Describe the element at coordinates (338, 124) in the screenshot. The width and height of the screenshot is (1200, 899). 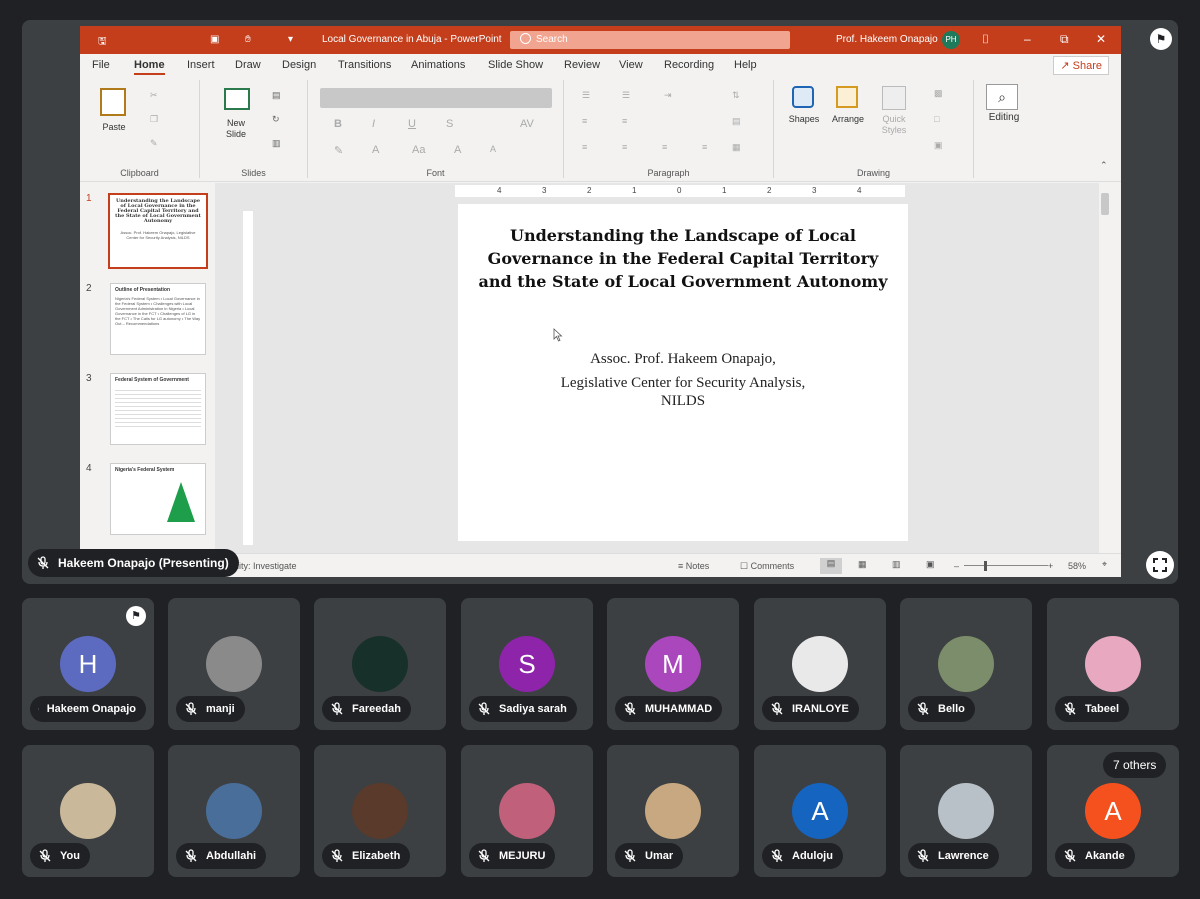
I see `bold-icon: B` at that location.